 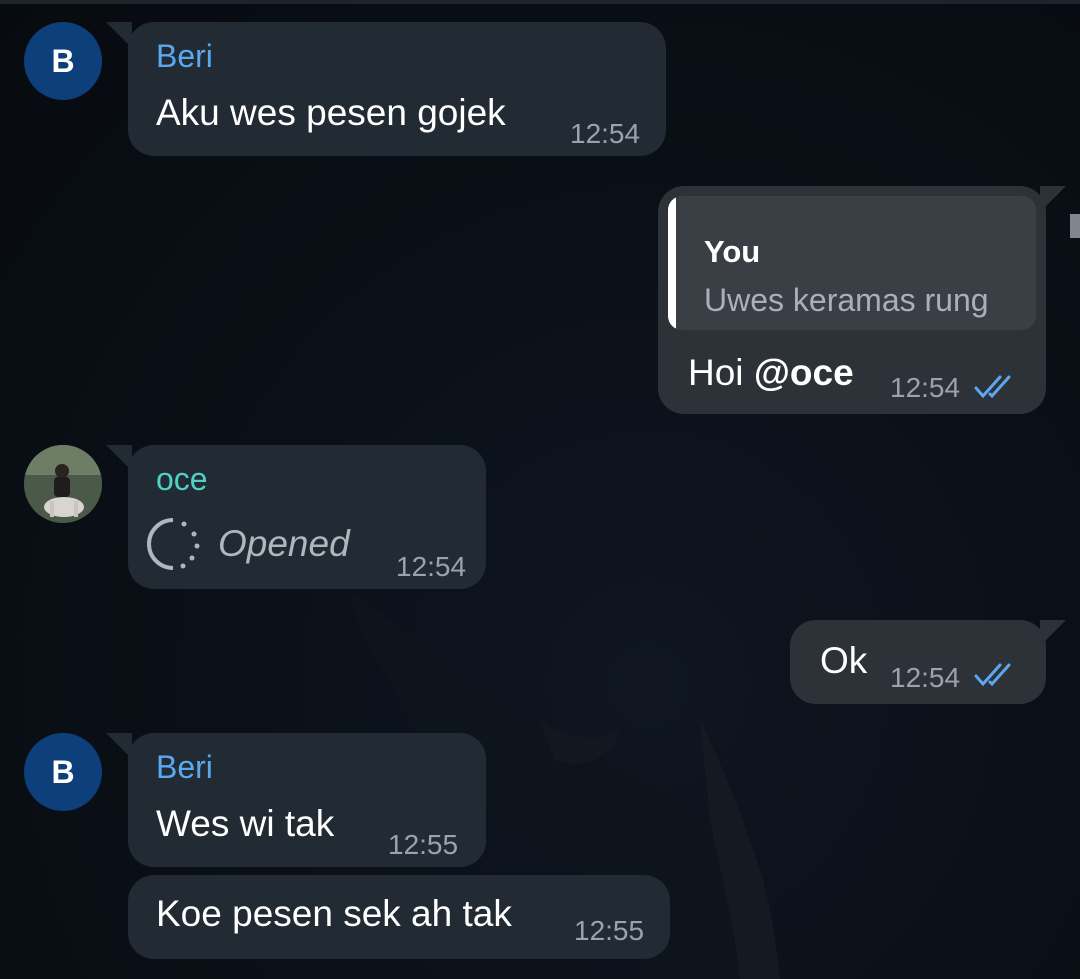 What do you see at coordinates (173, 544) in the screenshot?
I see `view-once-icon` at bounding box center [173, 544].